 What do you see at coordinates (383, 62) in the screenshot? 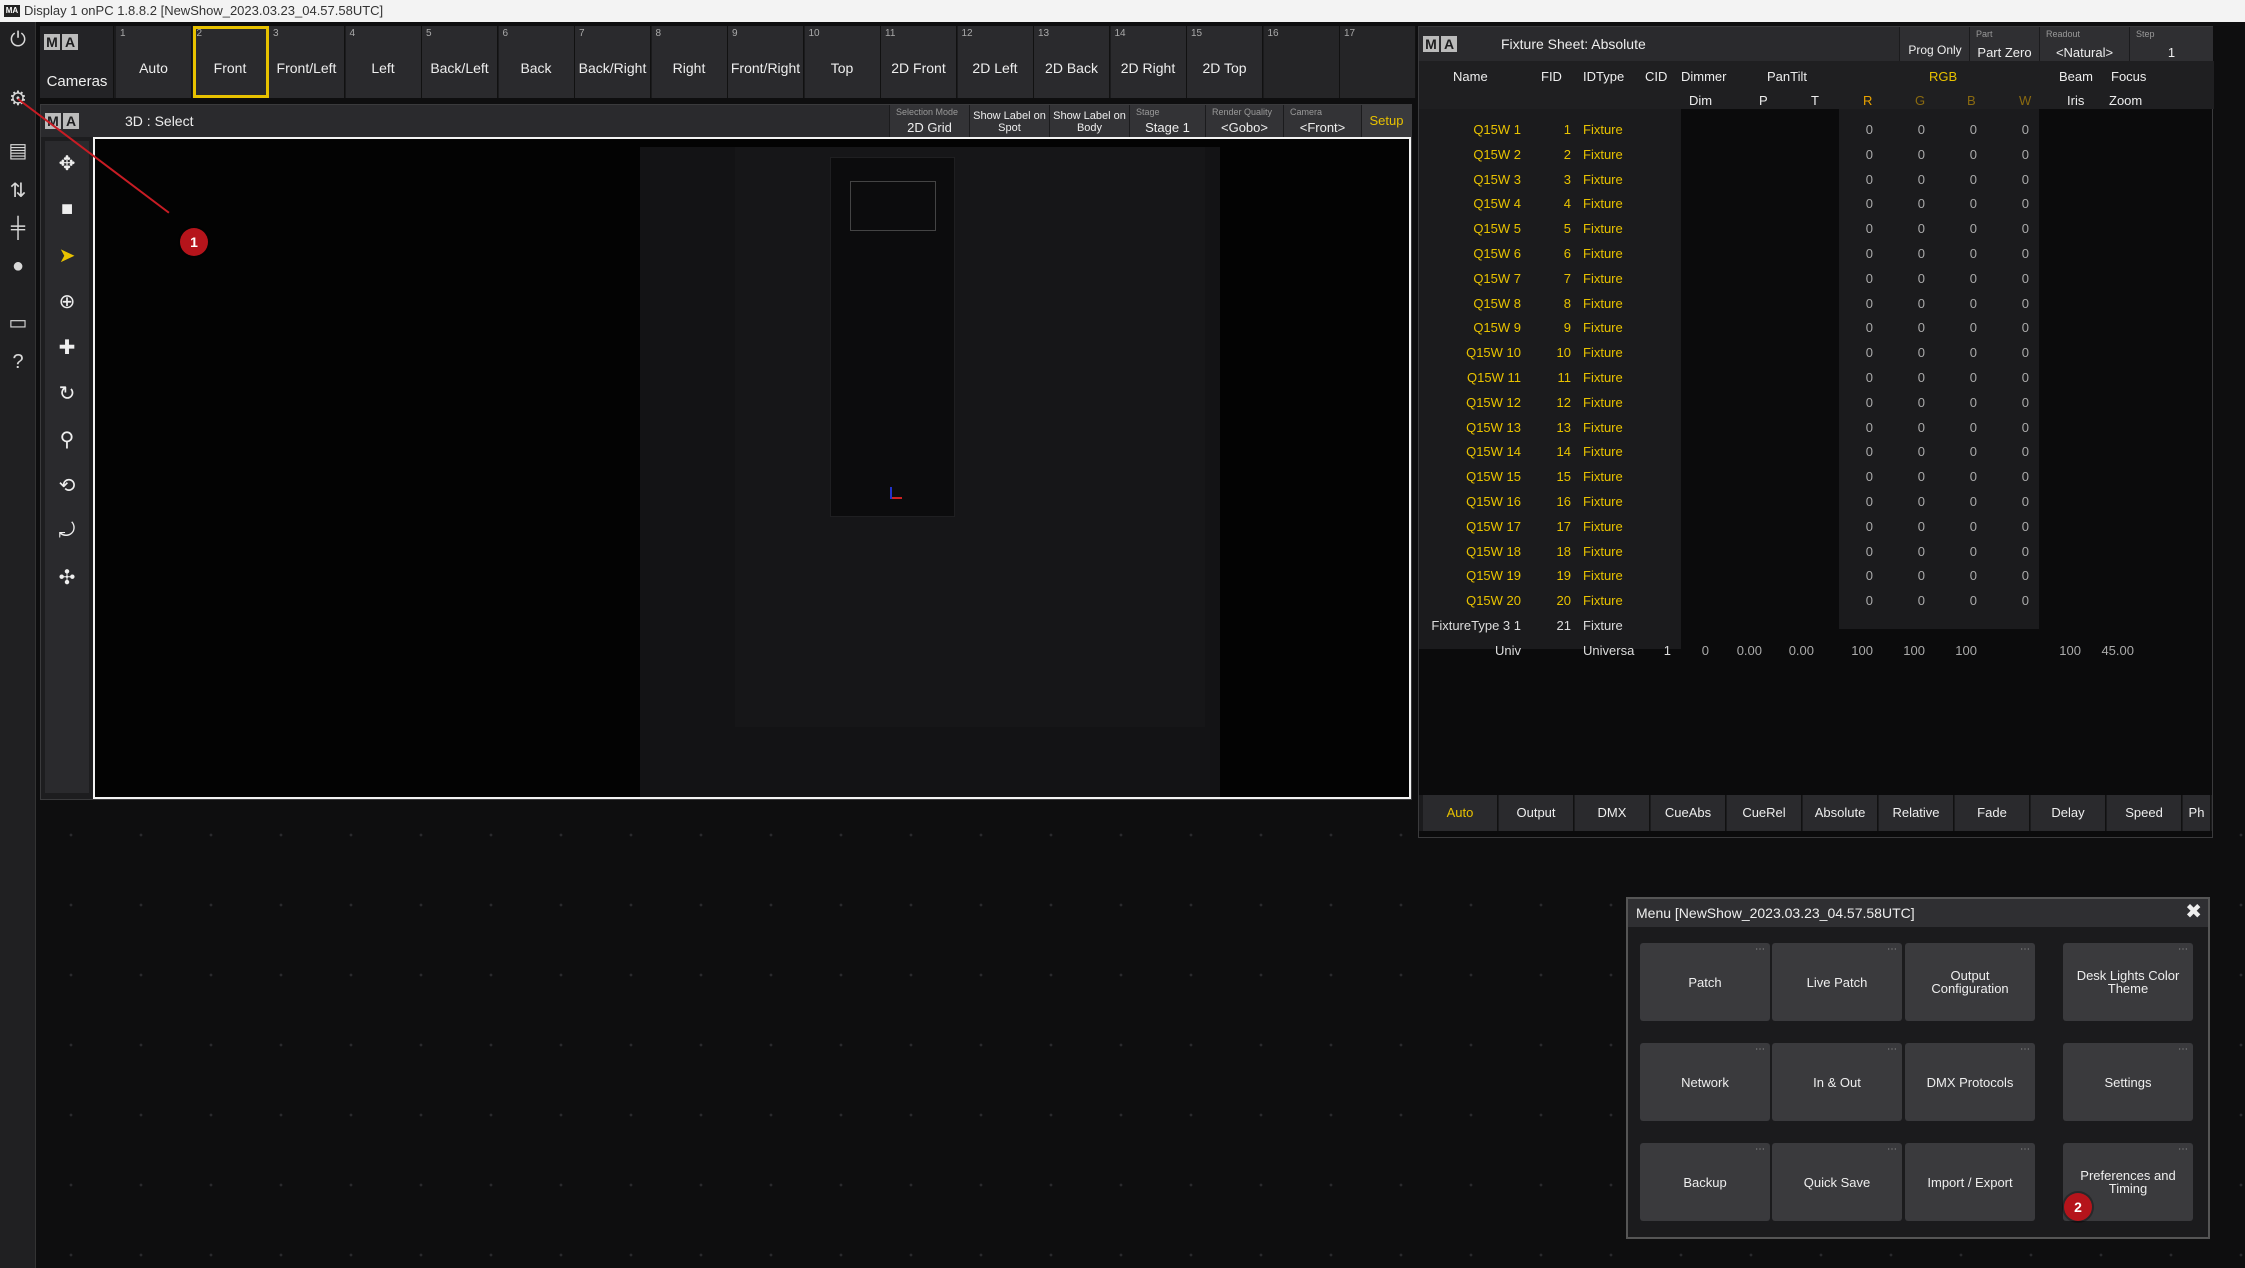
I see `camera-button-4: 4 Left` at bounding box center [383, 62].